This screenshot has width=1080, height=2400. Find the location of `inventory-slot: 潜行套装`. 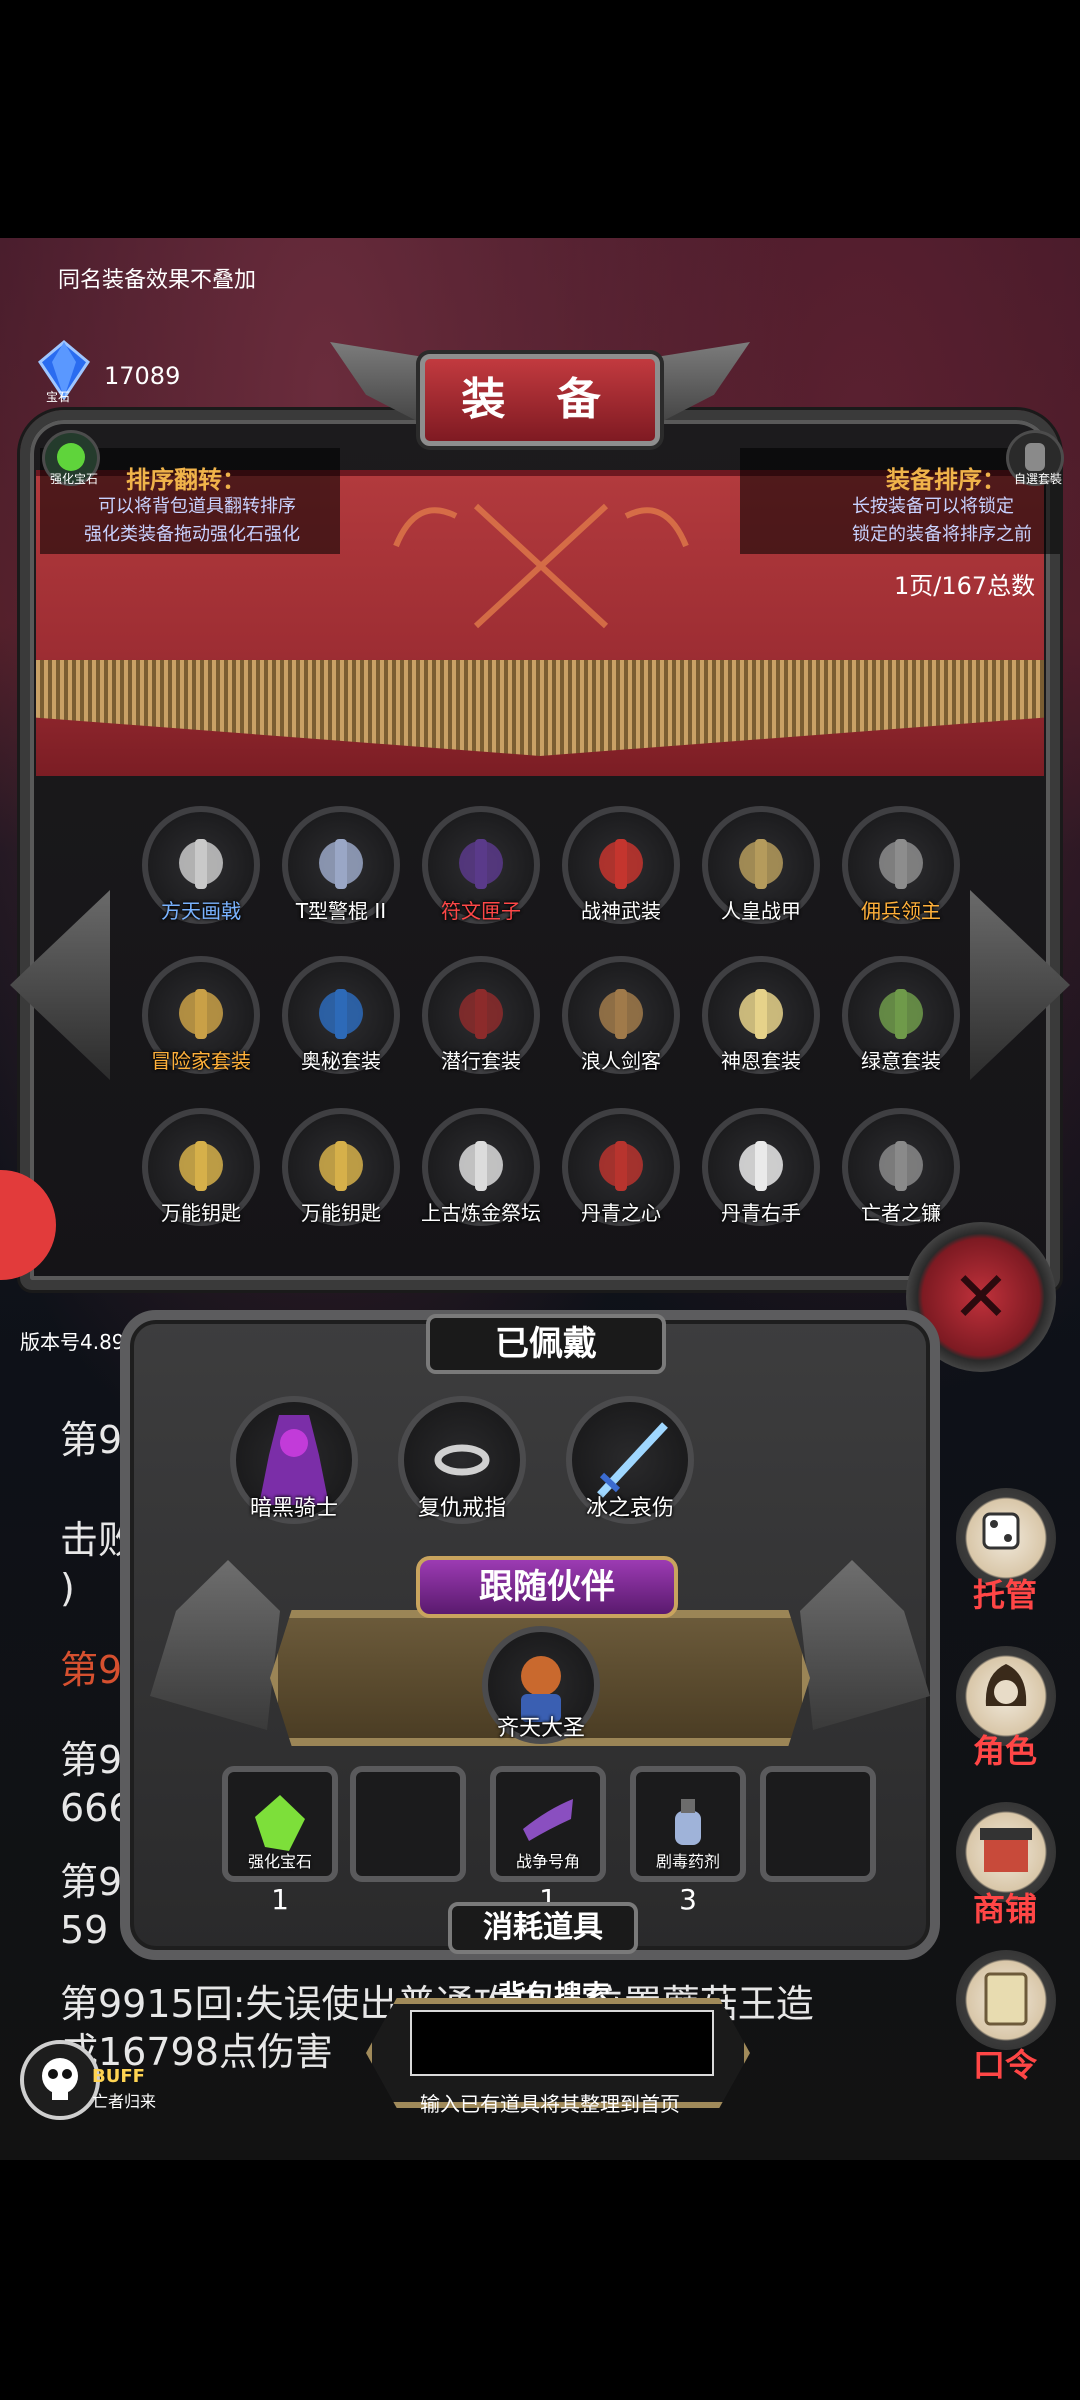

inventory-slot: 潜行套装 is located at coordinates (481, 1015).